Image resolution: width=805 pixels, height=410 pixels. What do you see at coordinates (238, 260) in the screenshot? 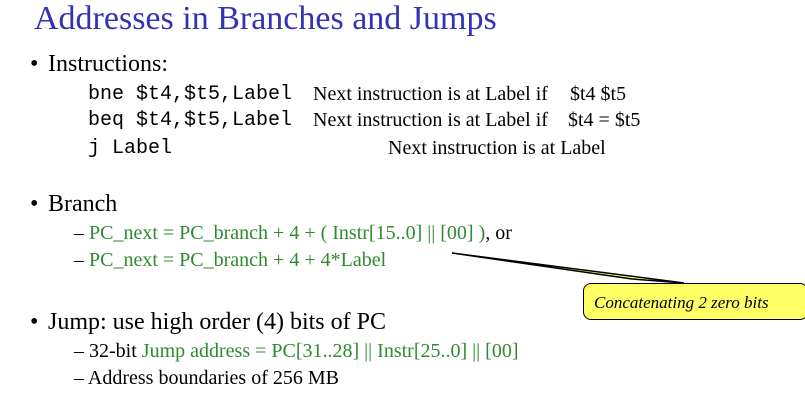
I see `branch-formula-text: PC_next = PC_branch + 4 + 4*Label` at bounding box center [238, 260].